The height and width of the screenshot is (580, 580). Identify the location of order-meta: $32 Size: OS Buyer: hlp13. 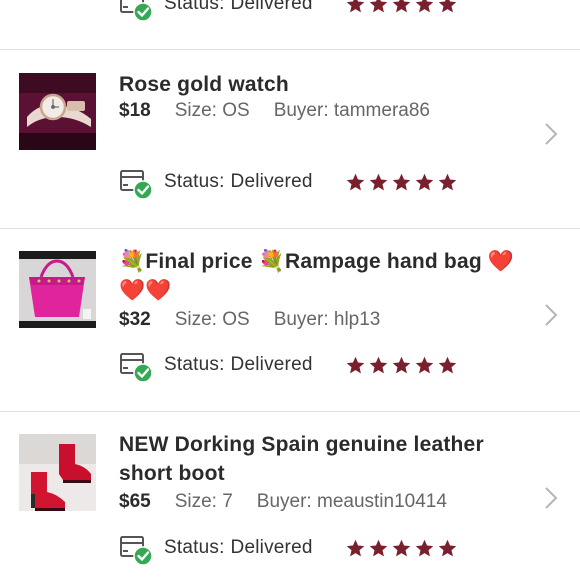
(249, 320).